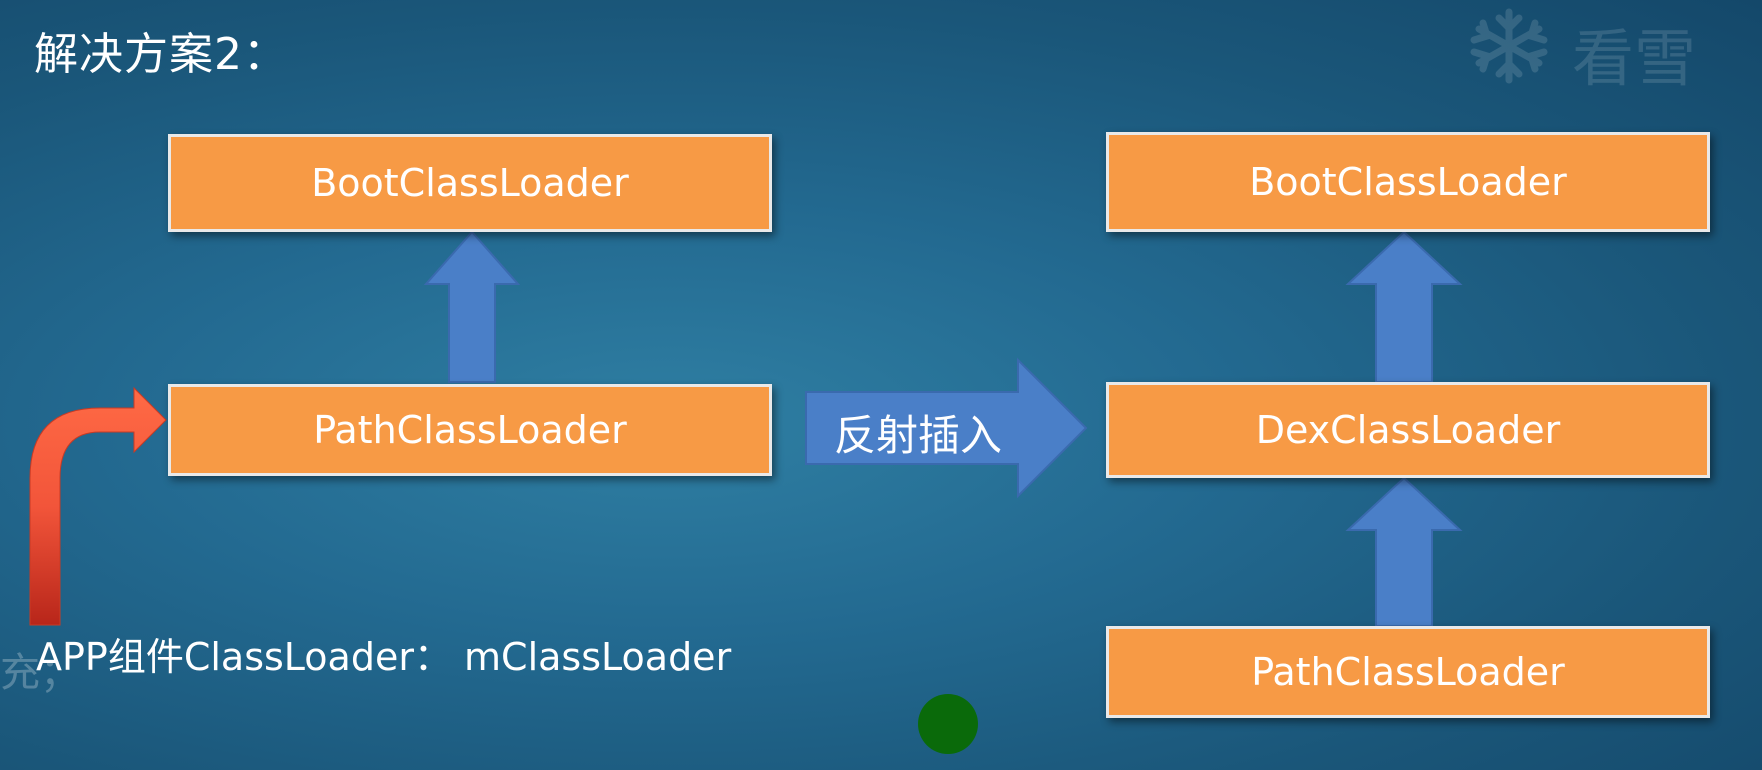  I want to click on left-path-class-loader-box: PathClassLoader, so click(470, 430).